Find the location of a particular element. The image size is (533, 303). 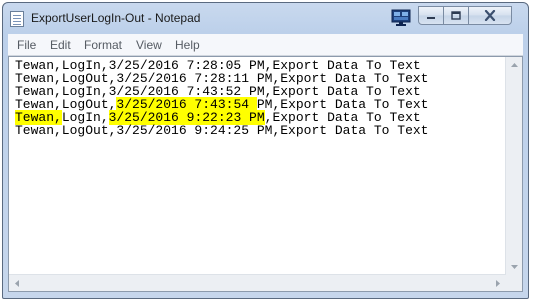

minimize-icon is located at coordinates (431, 17).